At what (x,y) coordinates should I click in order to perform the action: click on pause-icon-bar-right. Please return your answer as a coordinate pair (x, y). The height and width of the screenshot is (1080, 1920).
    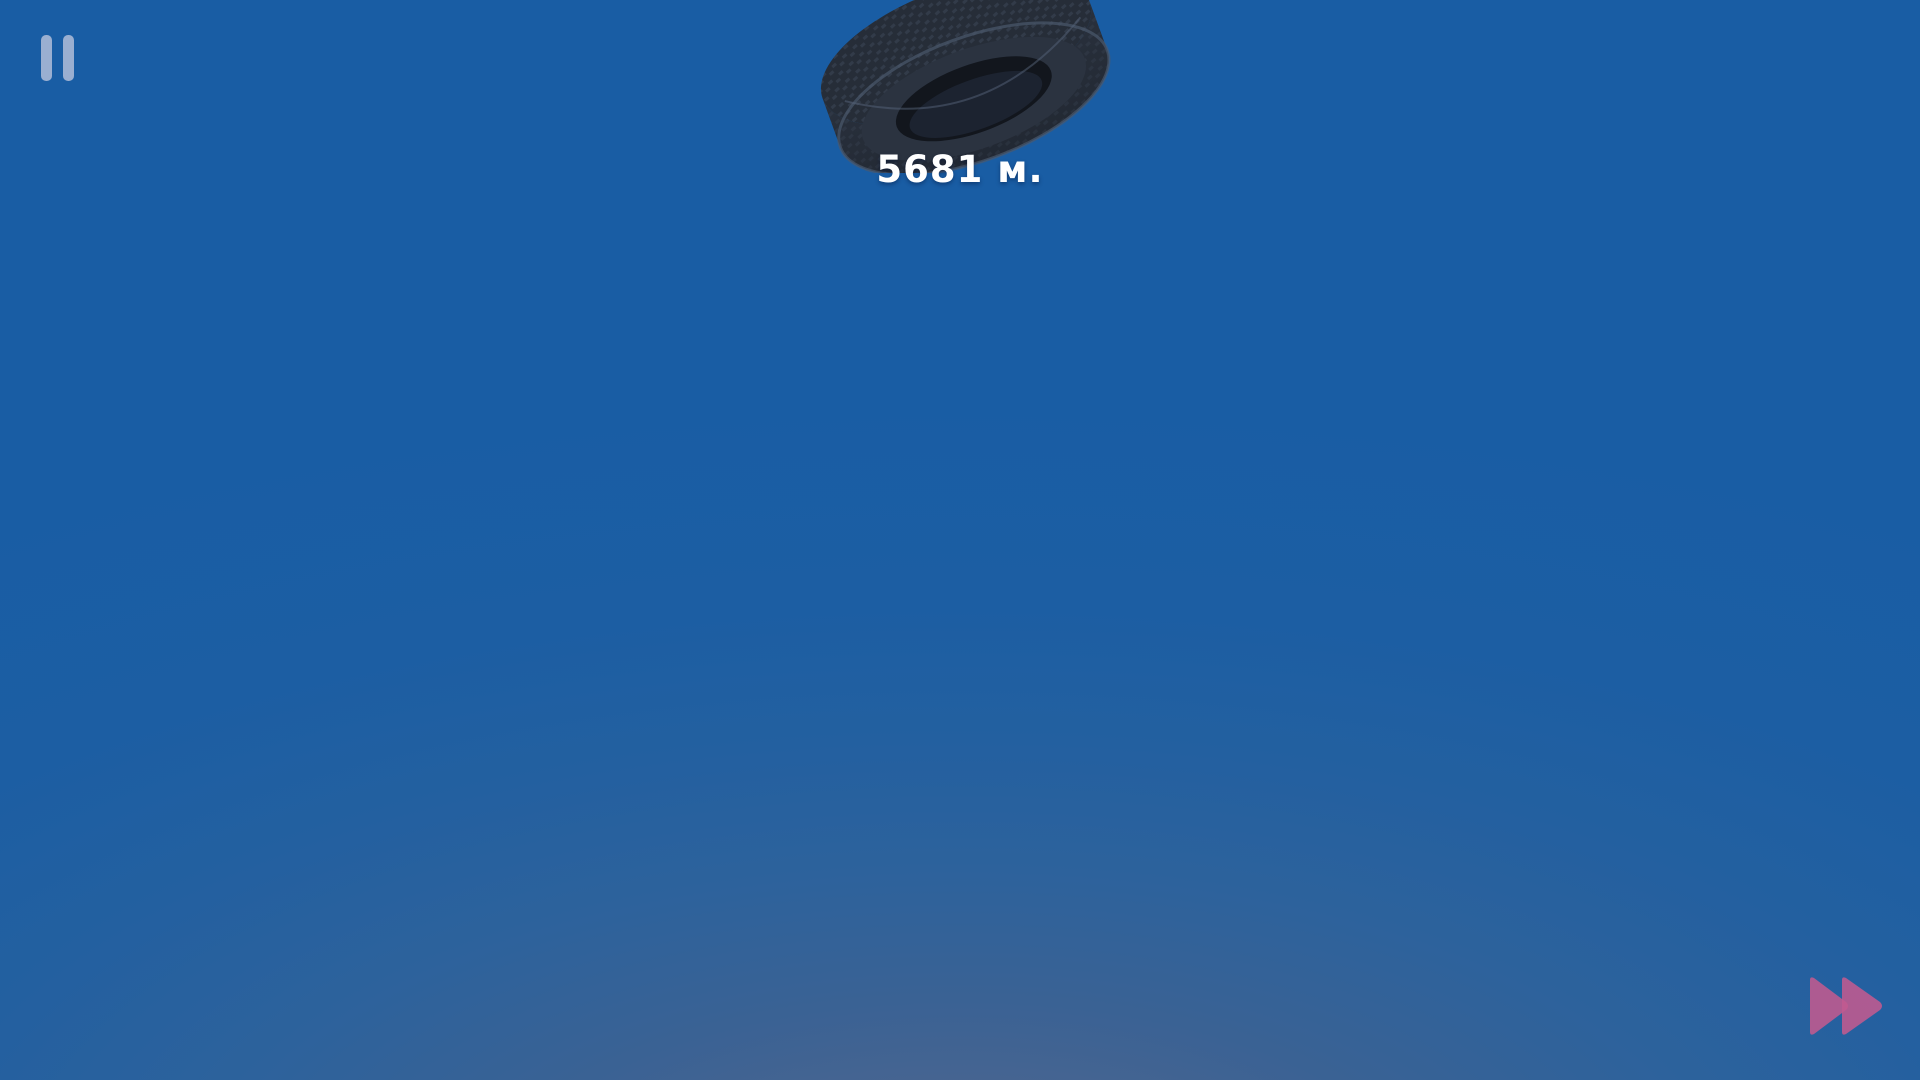
    Looking at the image, I should click on (68, 58).